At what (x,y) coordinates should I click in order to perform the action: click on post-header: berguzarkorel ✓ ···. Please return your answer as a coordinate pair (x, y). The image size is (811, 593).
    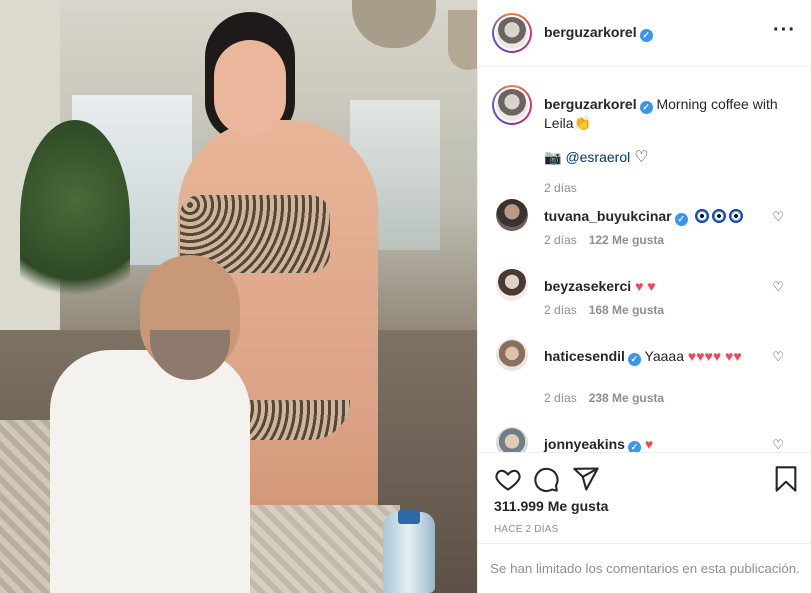
    Looking at the image, I should click on (644, 33).